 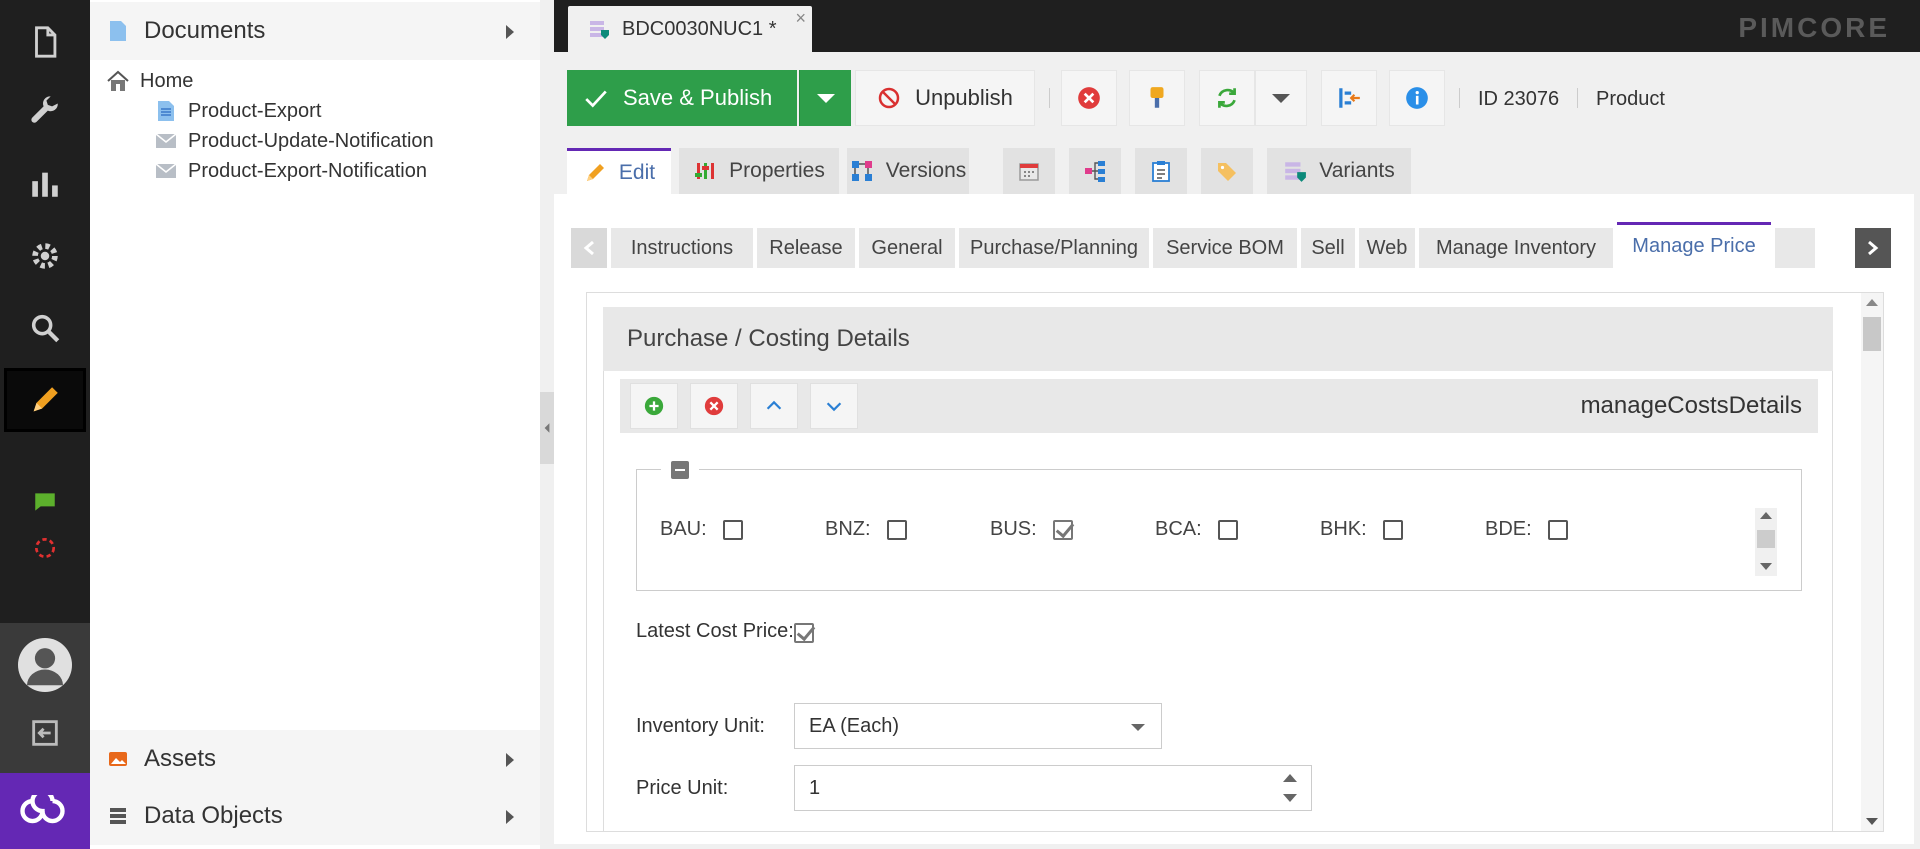 I want to click on scroll-tabs-right-button, so click(x=1873, y=248).